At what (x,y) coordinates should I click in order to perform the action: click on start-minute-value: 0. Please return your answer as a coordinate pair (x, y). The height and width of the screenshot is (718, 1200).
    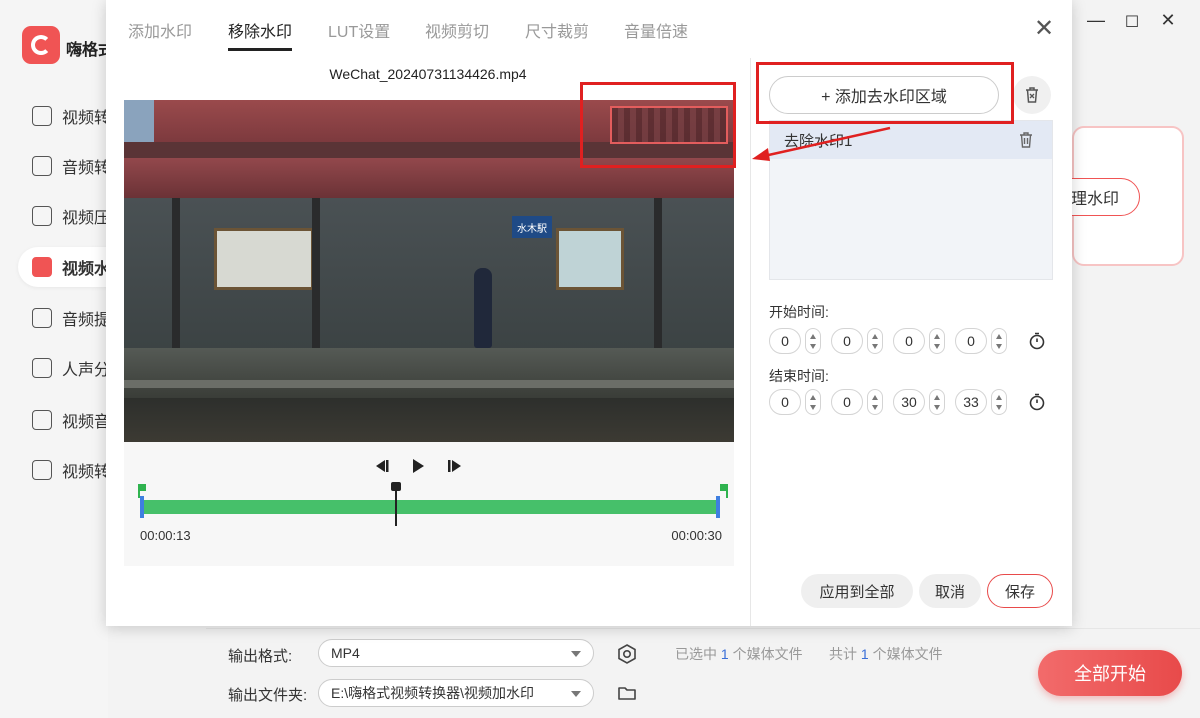
    Looking at the image, I should click on (847, 341).